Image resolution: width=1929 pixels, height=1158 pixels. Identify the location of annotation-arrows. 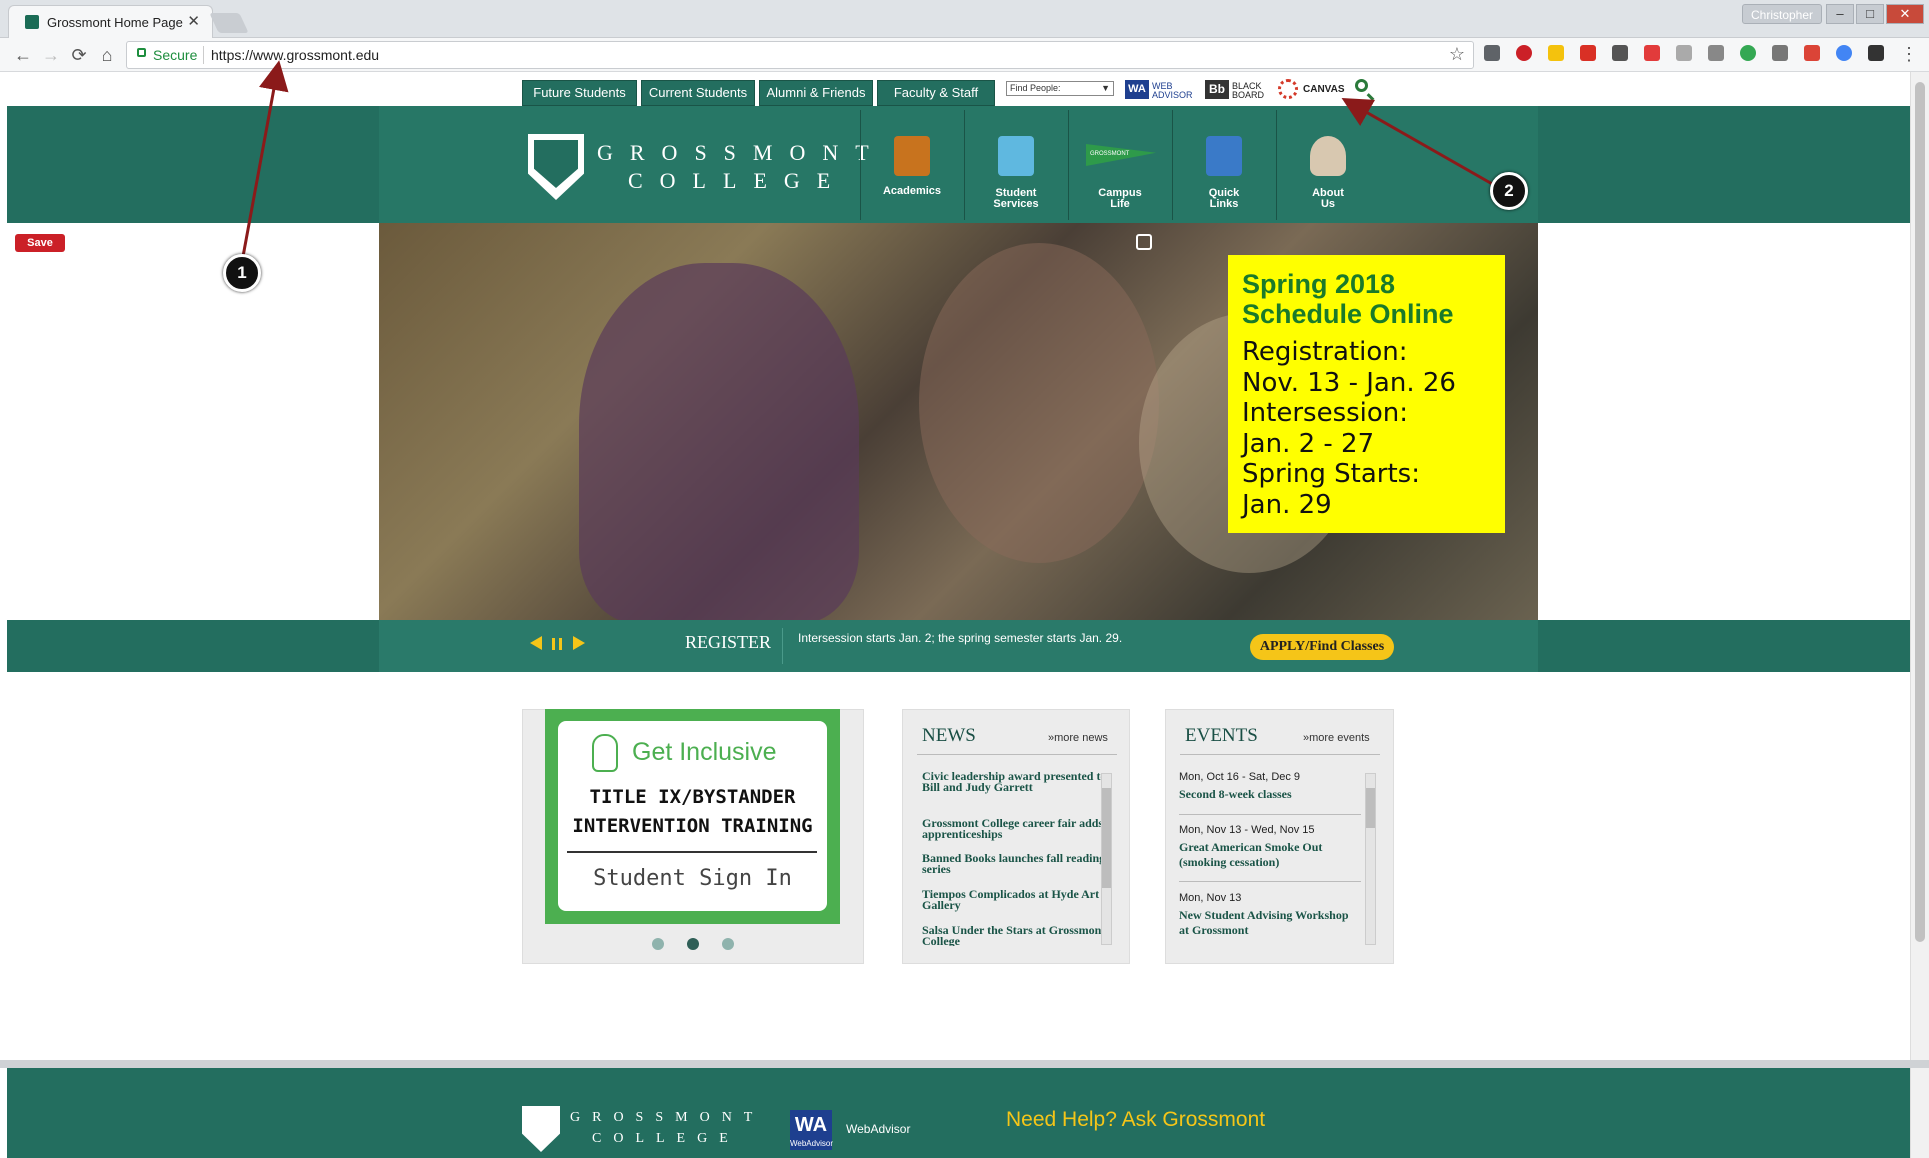
(867, 161).